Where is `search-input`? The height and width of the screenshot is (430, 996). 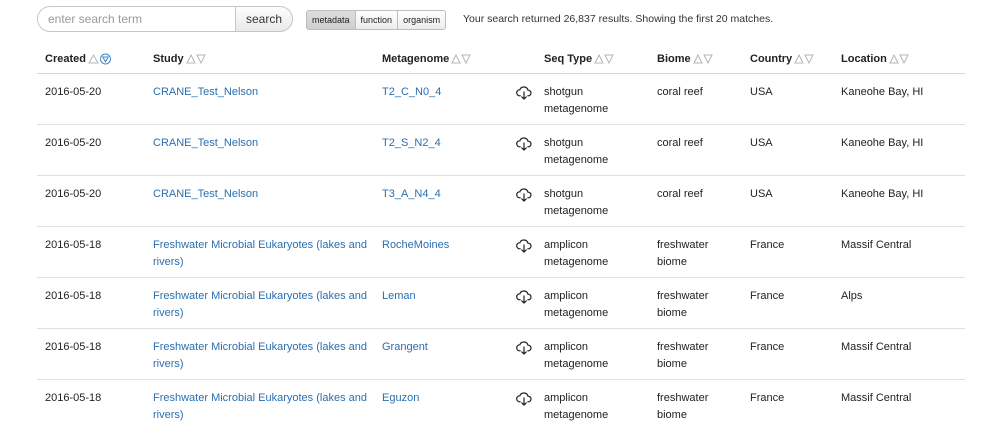 search-input is located at coordinates (136, 19).